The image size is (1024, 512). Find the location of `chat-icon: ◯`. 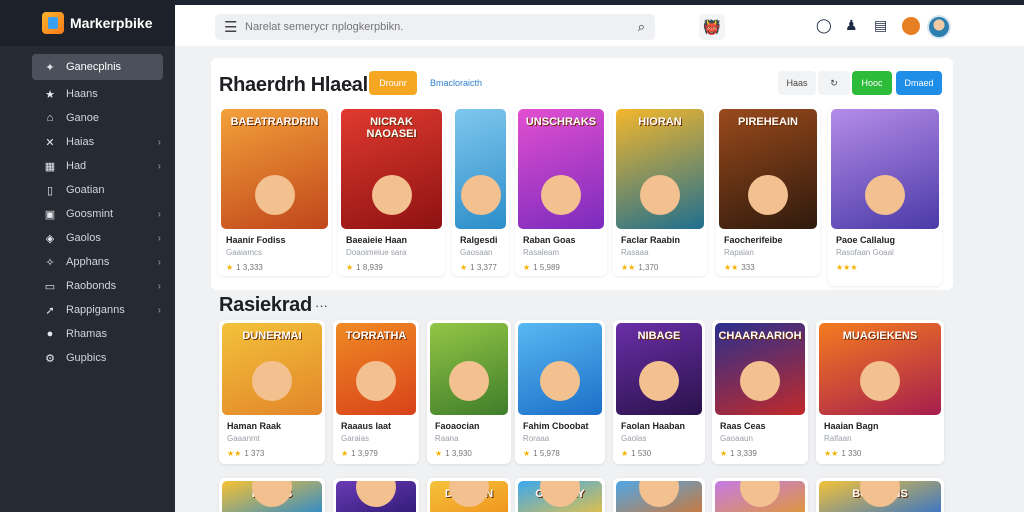

chat-icon: ◯ is located at coordinates (824, 25).